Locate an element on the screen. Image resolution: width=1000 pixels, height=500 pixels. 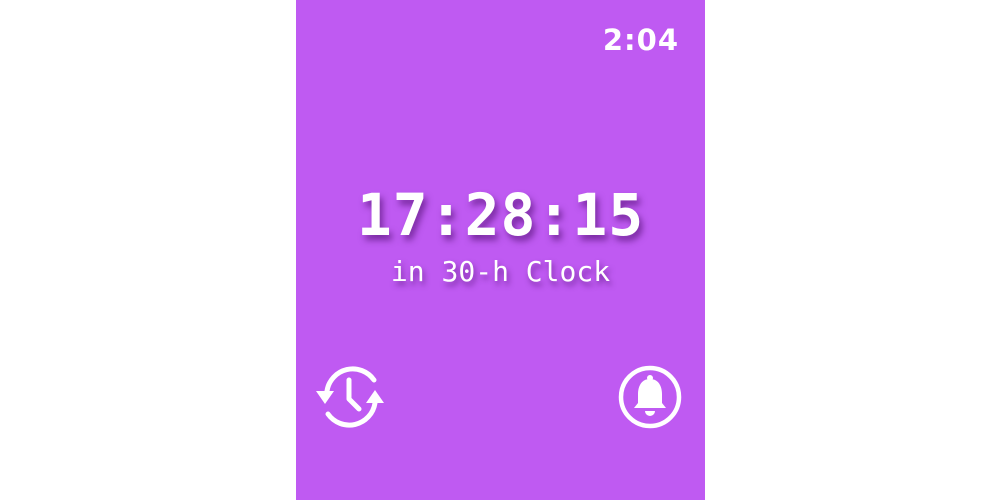
status-time: 2:04 is located at coordinates (640, 40).